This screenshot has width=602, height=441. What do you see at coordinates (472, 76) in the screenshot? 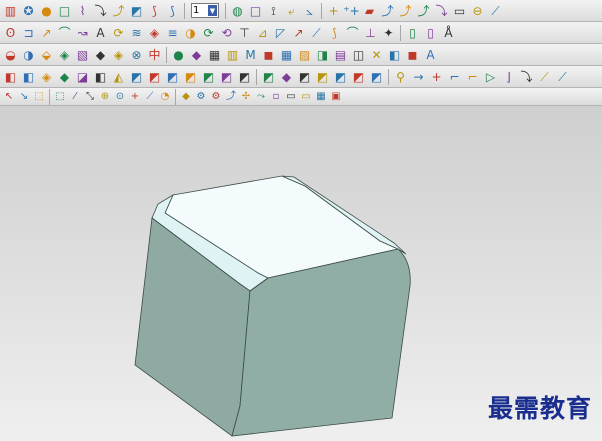
I see `toolbar-button-icon: ⌐` at bounding box center [472, 76].